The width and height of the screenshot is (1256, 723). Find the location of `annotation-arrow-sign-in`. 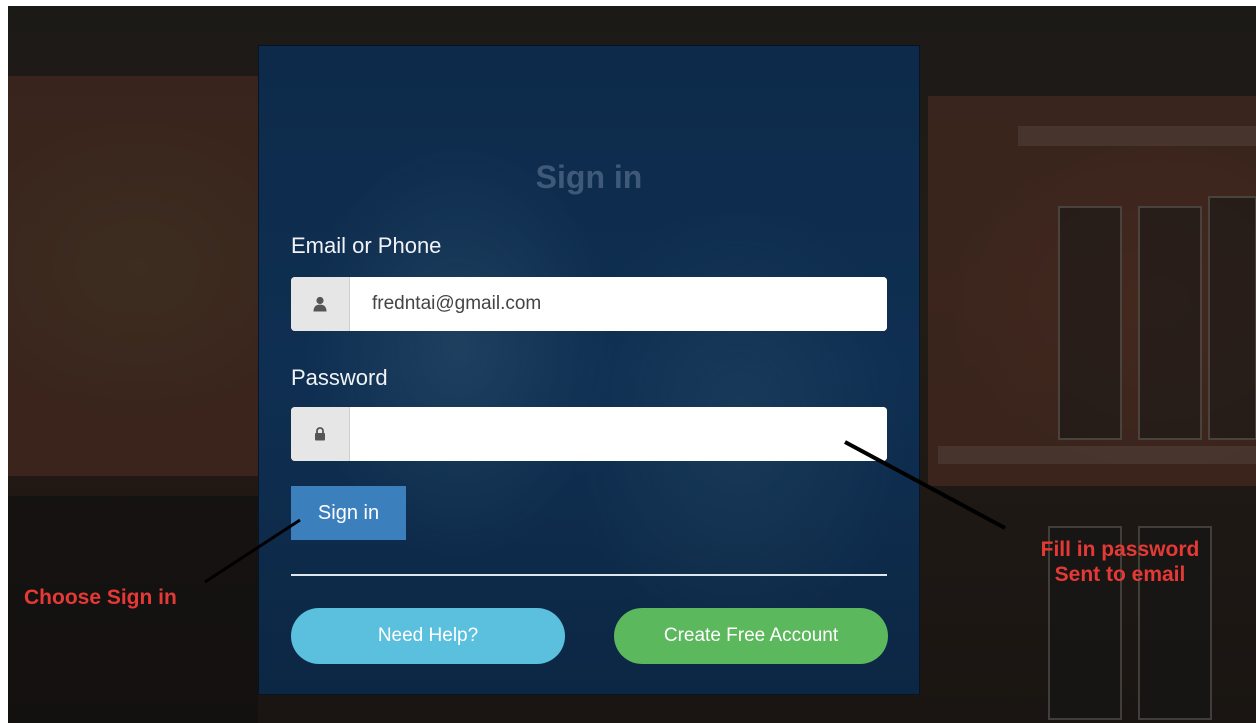

annotation-arrow-sign-in is located at coordinates (252, 551).